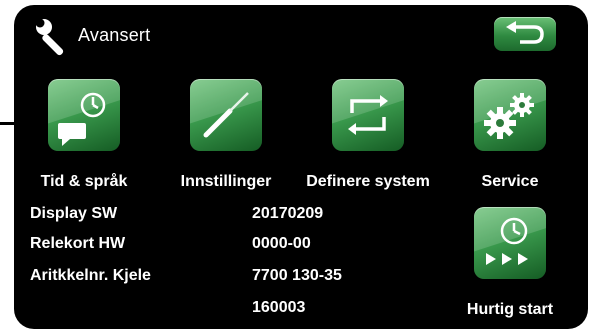 The height and width of the screenshot is (334, 592). I want to click on define-system-button, so click(368, 115).